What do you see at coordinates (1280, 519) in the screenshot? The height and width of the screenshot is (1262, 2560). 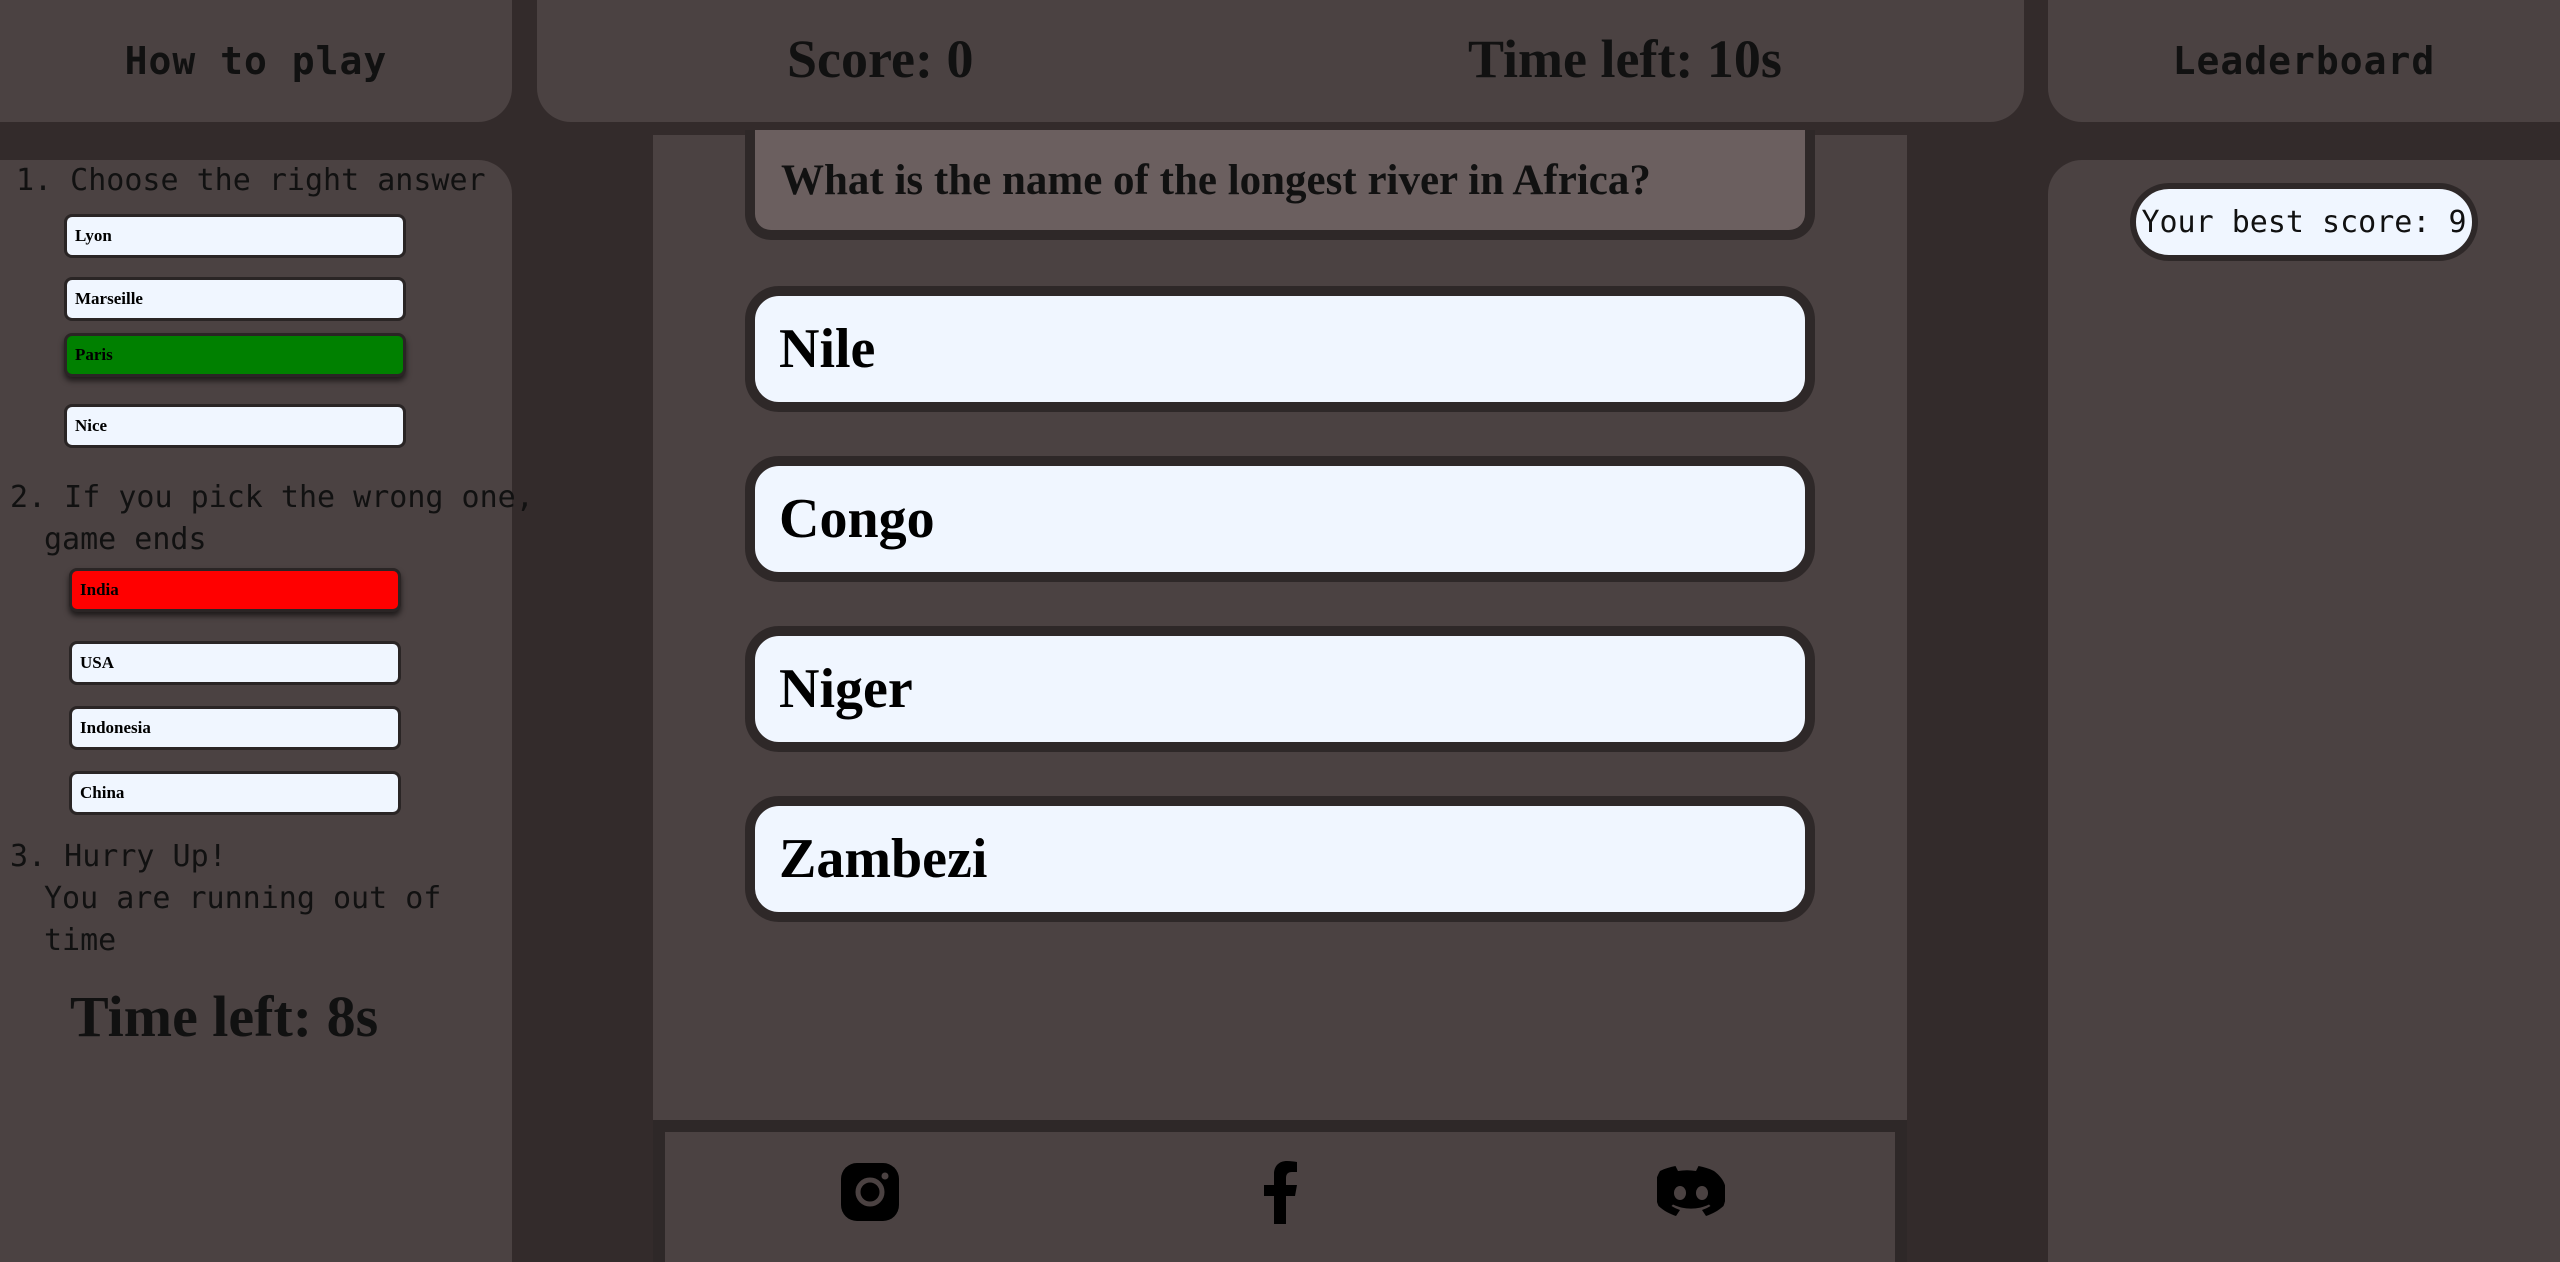 I see `answer-button-2: Congo` at bounding box center [1280, 519].